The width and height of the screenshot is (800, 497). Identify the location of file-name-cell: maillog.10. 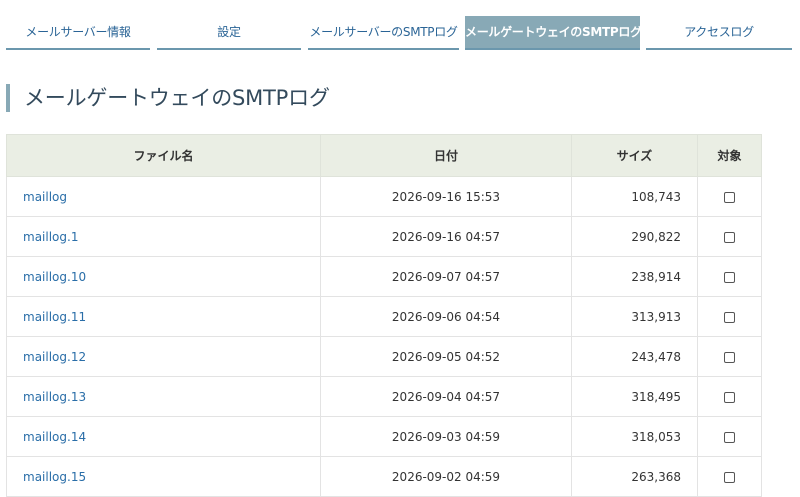
(163, 276).